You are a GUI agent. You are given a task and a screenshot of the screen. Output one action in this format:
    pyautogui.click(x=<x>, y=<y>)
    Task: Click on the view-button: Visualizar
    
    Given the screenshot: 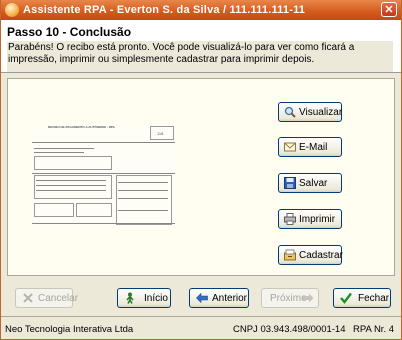 What is the action you would take?
    pyautogui.click(x=310, y=112)
    